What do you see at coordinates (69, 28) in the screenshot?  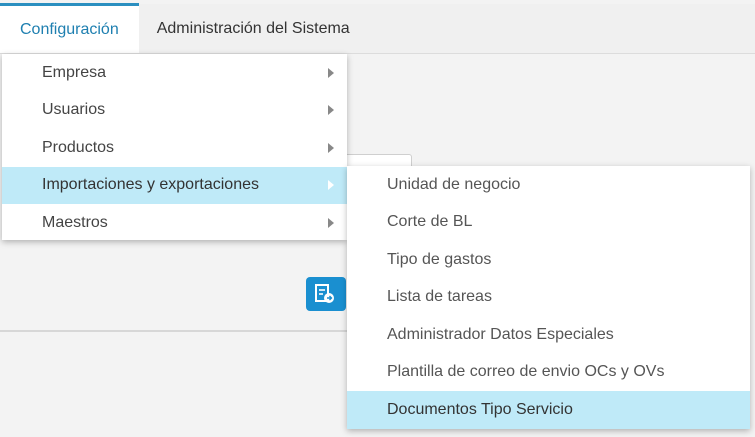 I see `menu-configuracion: Configuración` at bounding box center [69, 28].